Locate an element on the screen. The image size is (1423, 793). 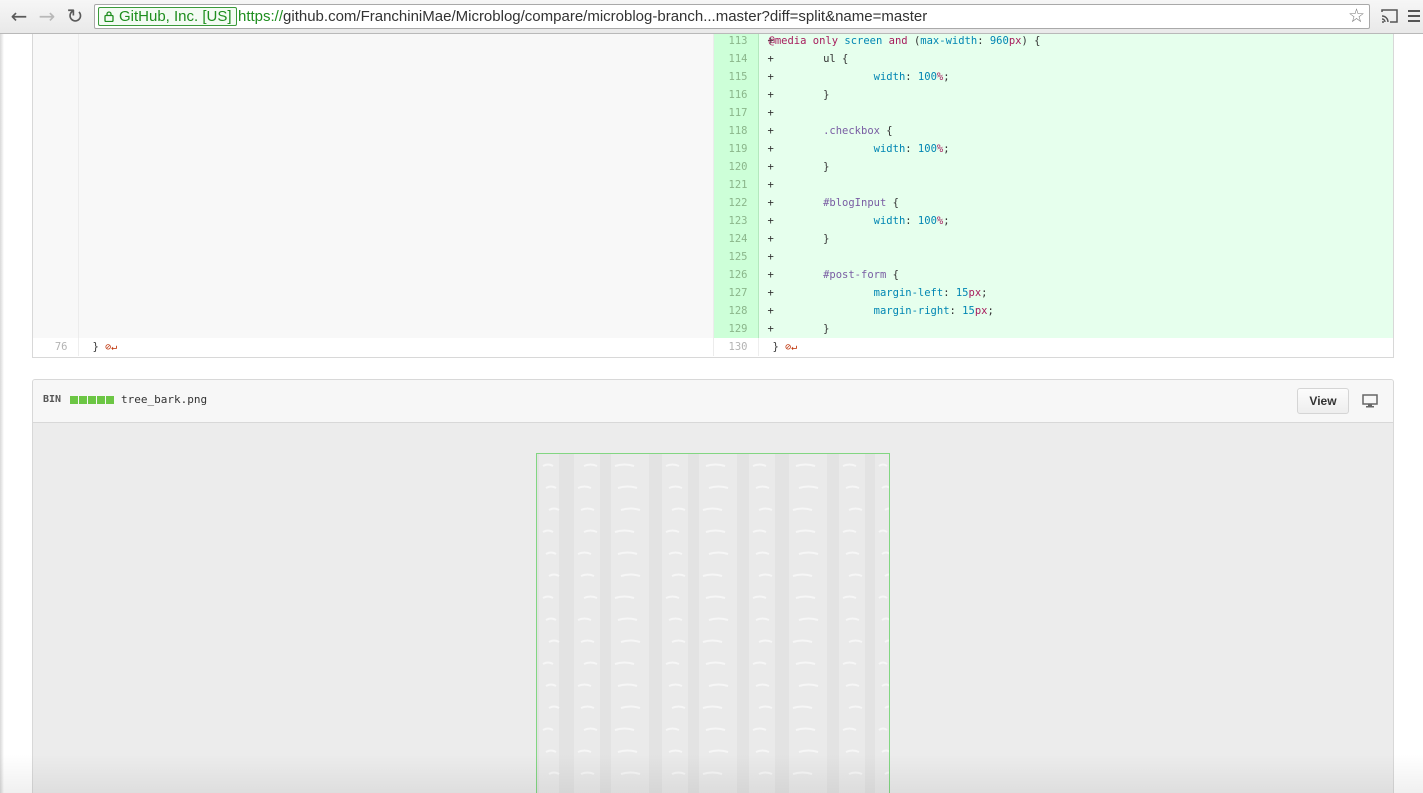
diff-row: 114 + ul { is located at coordinates (713, 59).